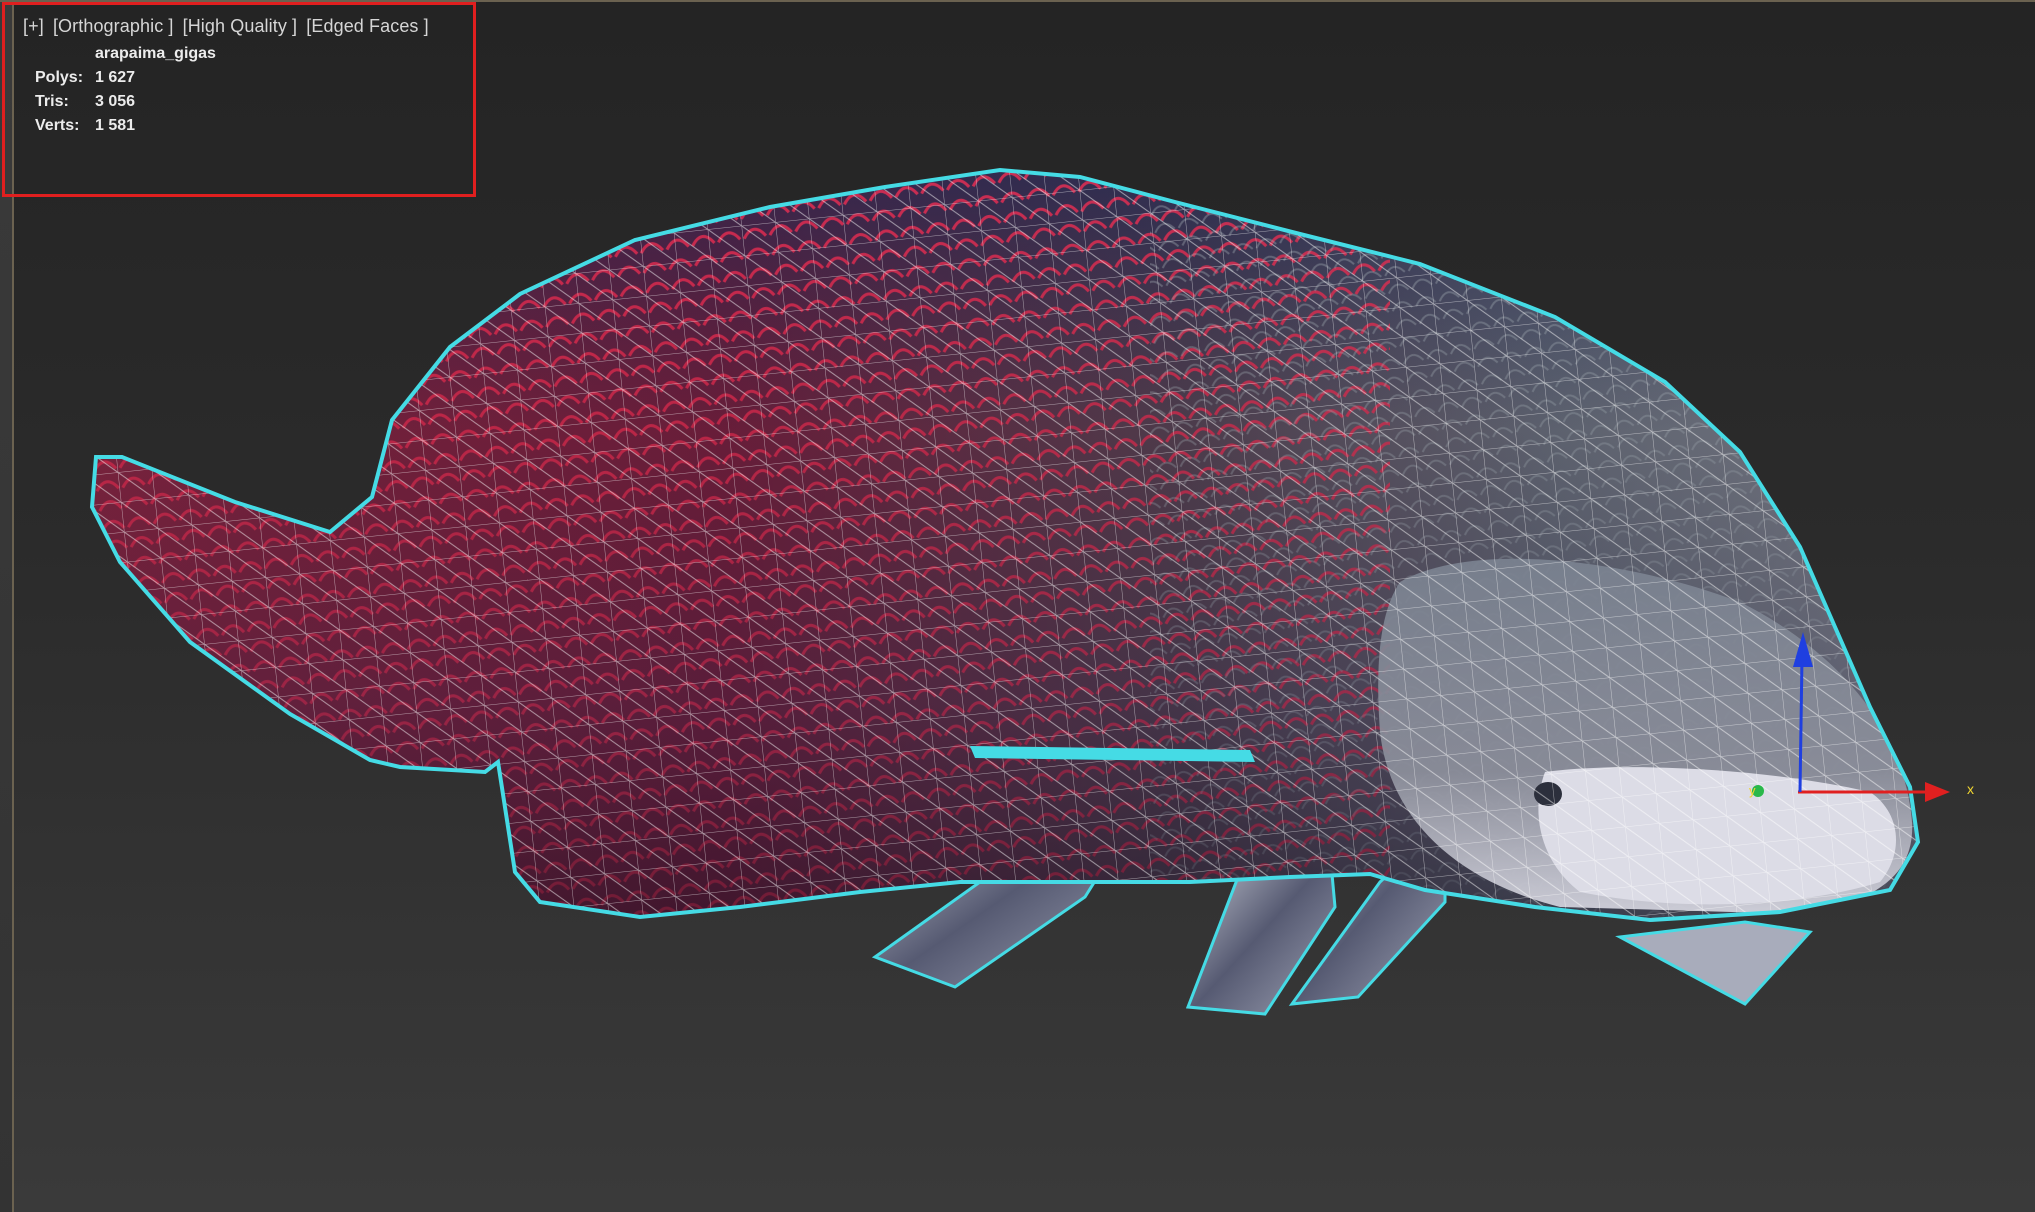 The height and width of the screenshot is (1212, 2035). I want to click on stat-verts-label: Verts:, so click(57, 125).